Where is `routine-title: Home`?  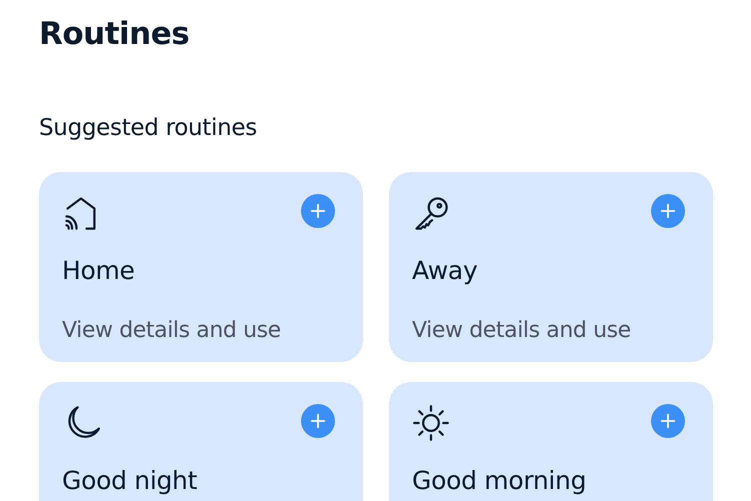 routine-title: Home is located at coordinates (99, 271).